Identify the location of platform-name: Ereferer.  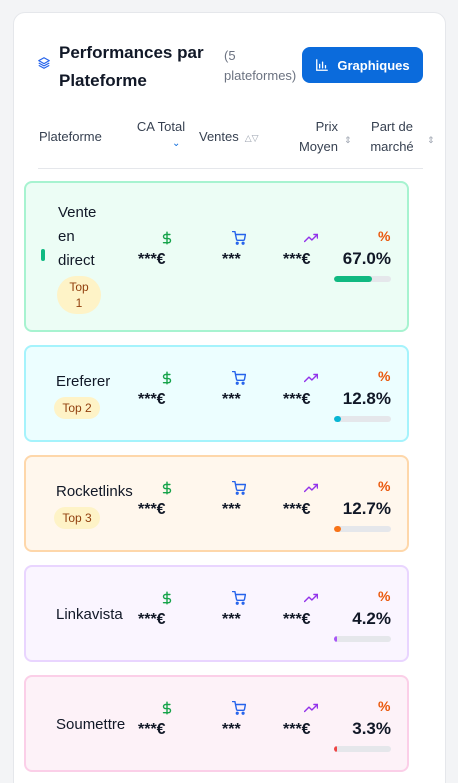
(83, 381).